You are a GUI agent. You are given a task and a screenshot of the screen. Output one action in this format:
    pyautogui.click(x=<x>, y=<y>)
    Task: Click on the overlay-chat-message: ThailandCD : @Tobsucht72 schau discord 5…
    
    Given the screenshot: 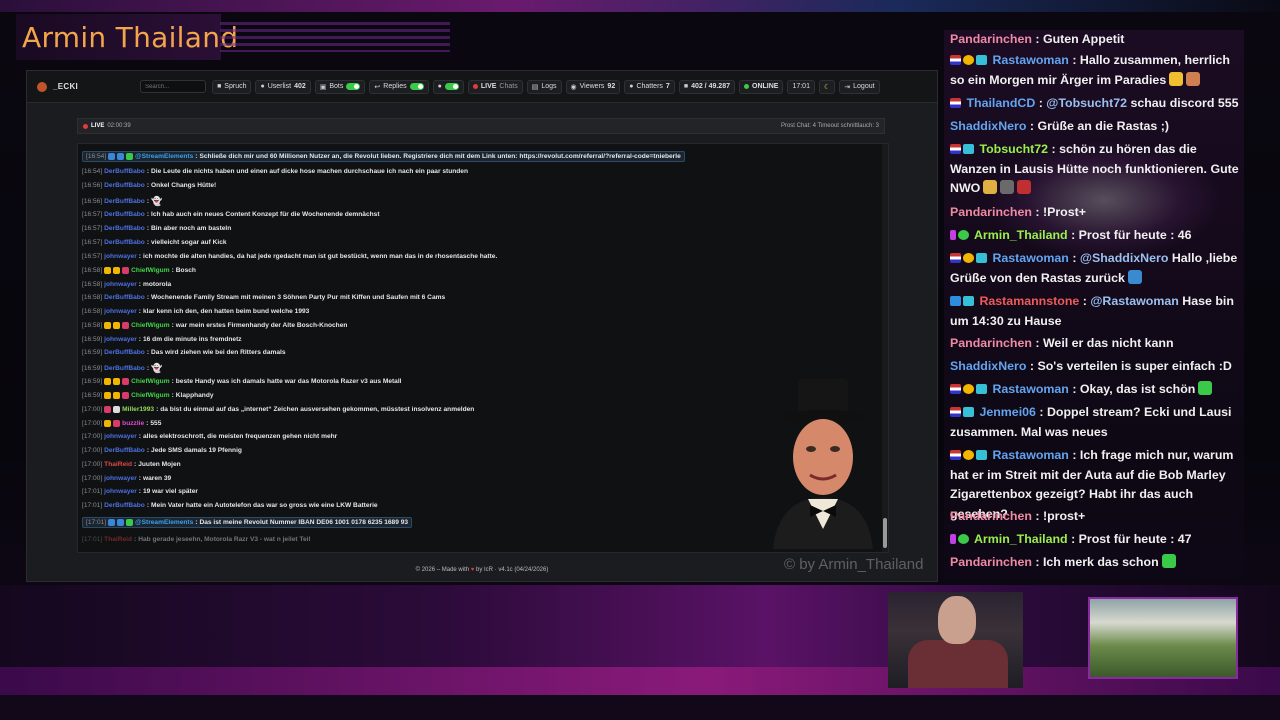 What is the action you would take?
    pyautogui.click(x=1096, y=104)
    